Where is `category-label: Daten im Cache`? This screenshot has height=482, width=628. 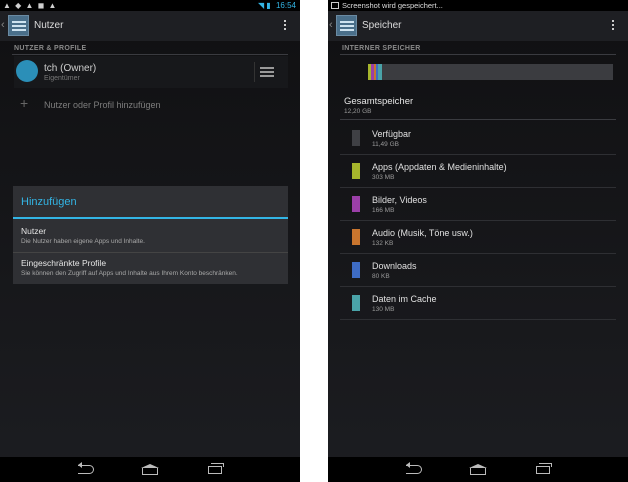
category-label: Daten im Cache is located at coordinates (404, 299).